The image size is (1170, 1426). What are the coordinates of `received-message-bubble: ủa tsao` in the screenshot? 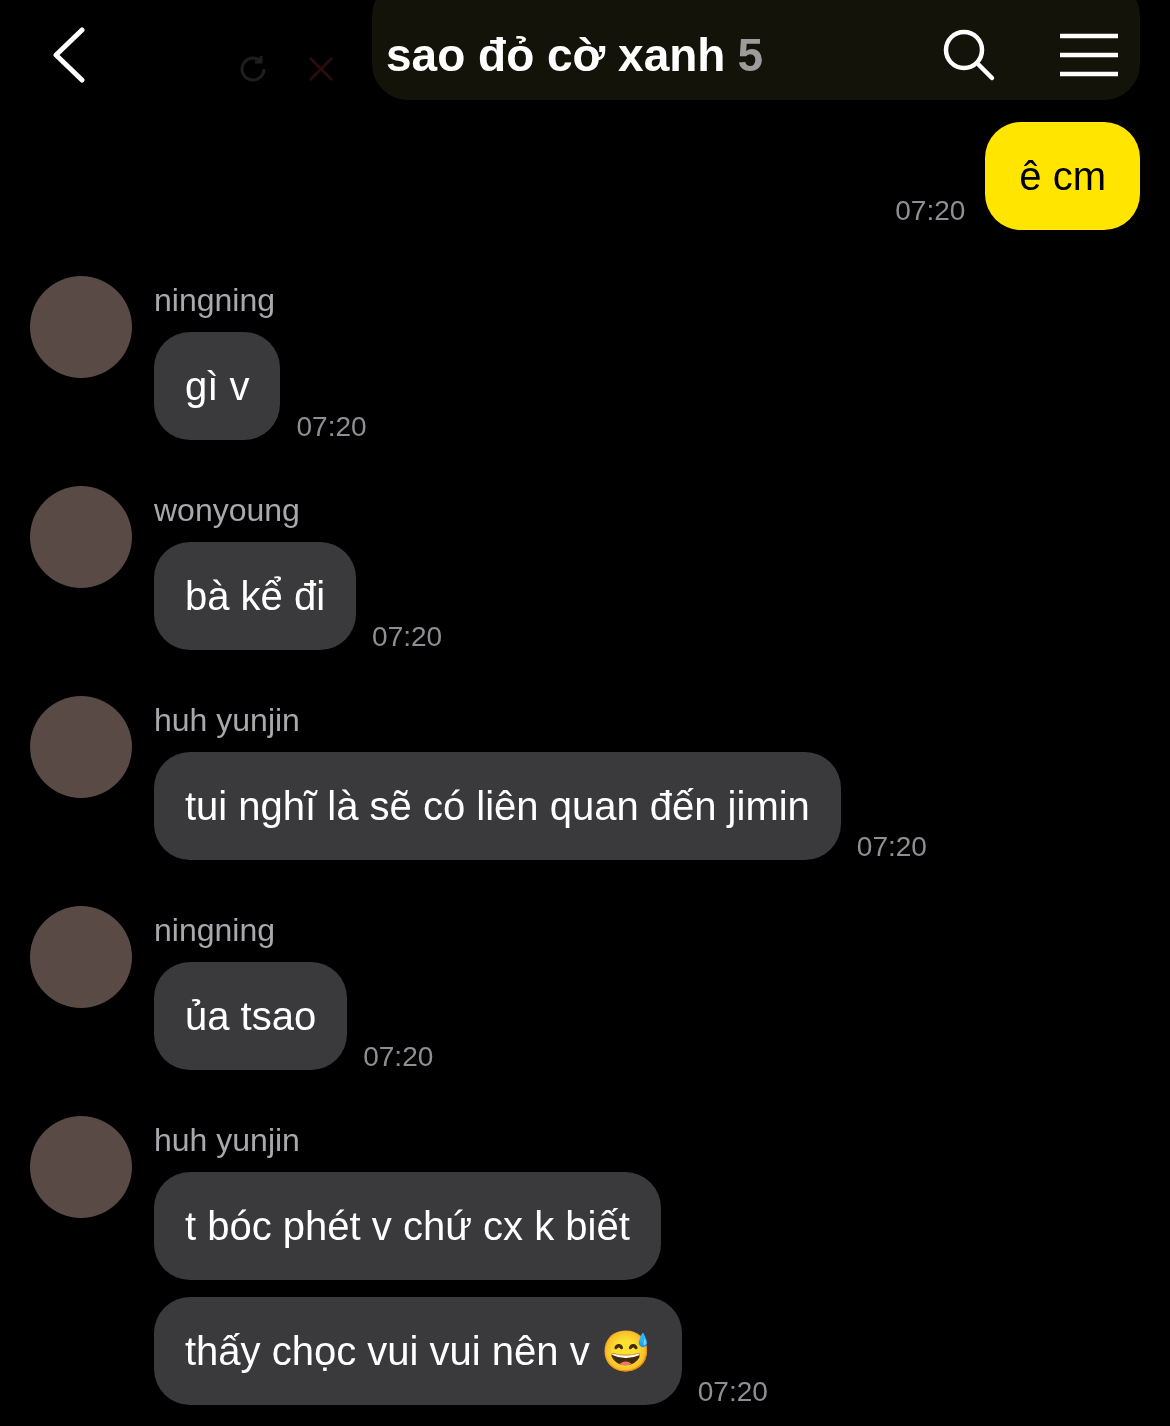 It's located at (251, 1016).